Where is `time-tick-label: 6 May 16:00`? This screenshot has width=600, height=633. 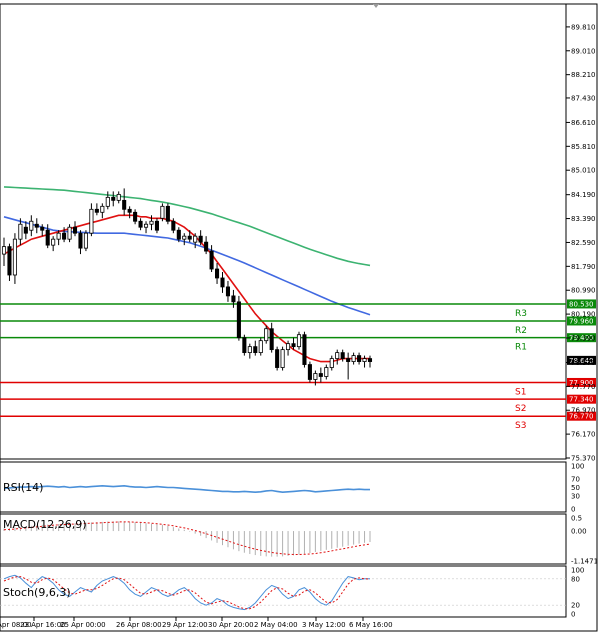
time-tick-label: 6 May 16:00 is located at coordinates (371, 625).